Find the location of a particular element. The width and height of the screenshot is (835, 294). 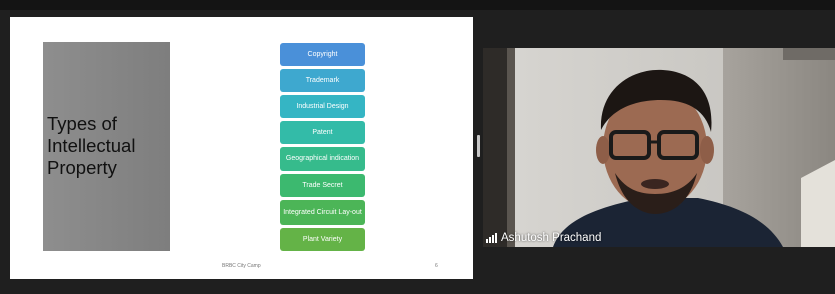

ip-item-trademark: Trademark is located at coordinates (322, 80).